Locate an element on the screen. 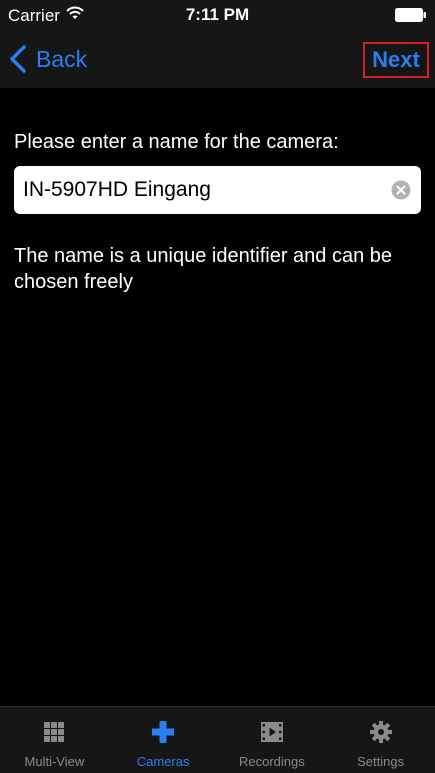 The image size is (435, 773). tab-cameras: Cameras is located at coordinates (163, 740).